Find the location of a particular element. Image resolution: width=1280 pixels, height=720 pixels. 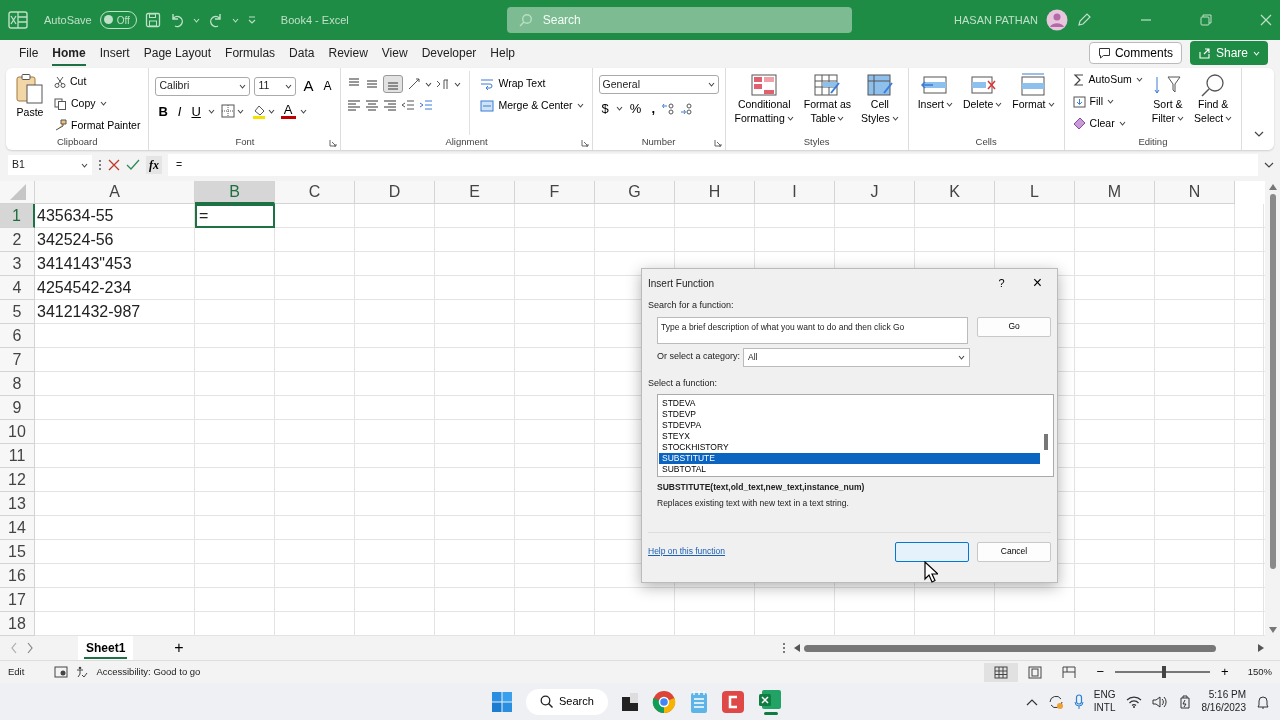

customize-icon is located at coordinates (251, 20).